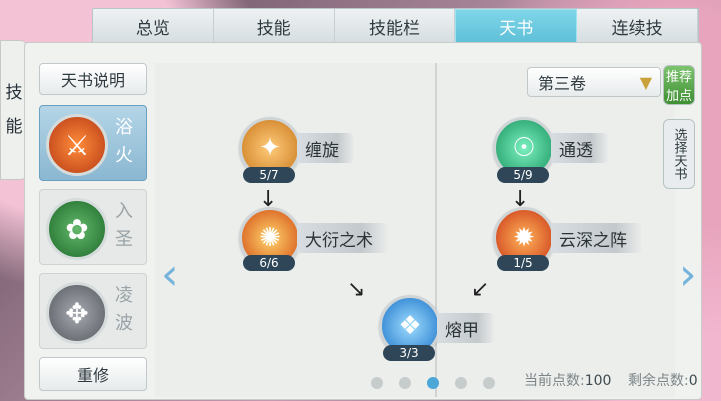 The width and height of the screenshot is (721, 401). What do you see at coordinates (598, 381) in the screenshot?
I see `current-points-value: 100` at bounding box center [598, 381].